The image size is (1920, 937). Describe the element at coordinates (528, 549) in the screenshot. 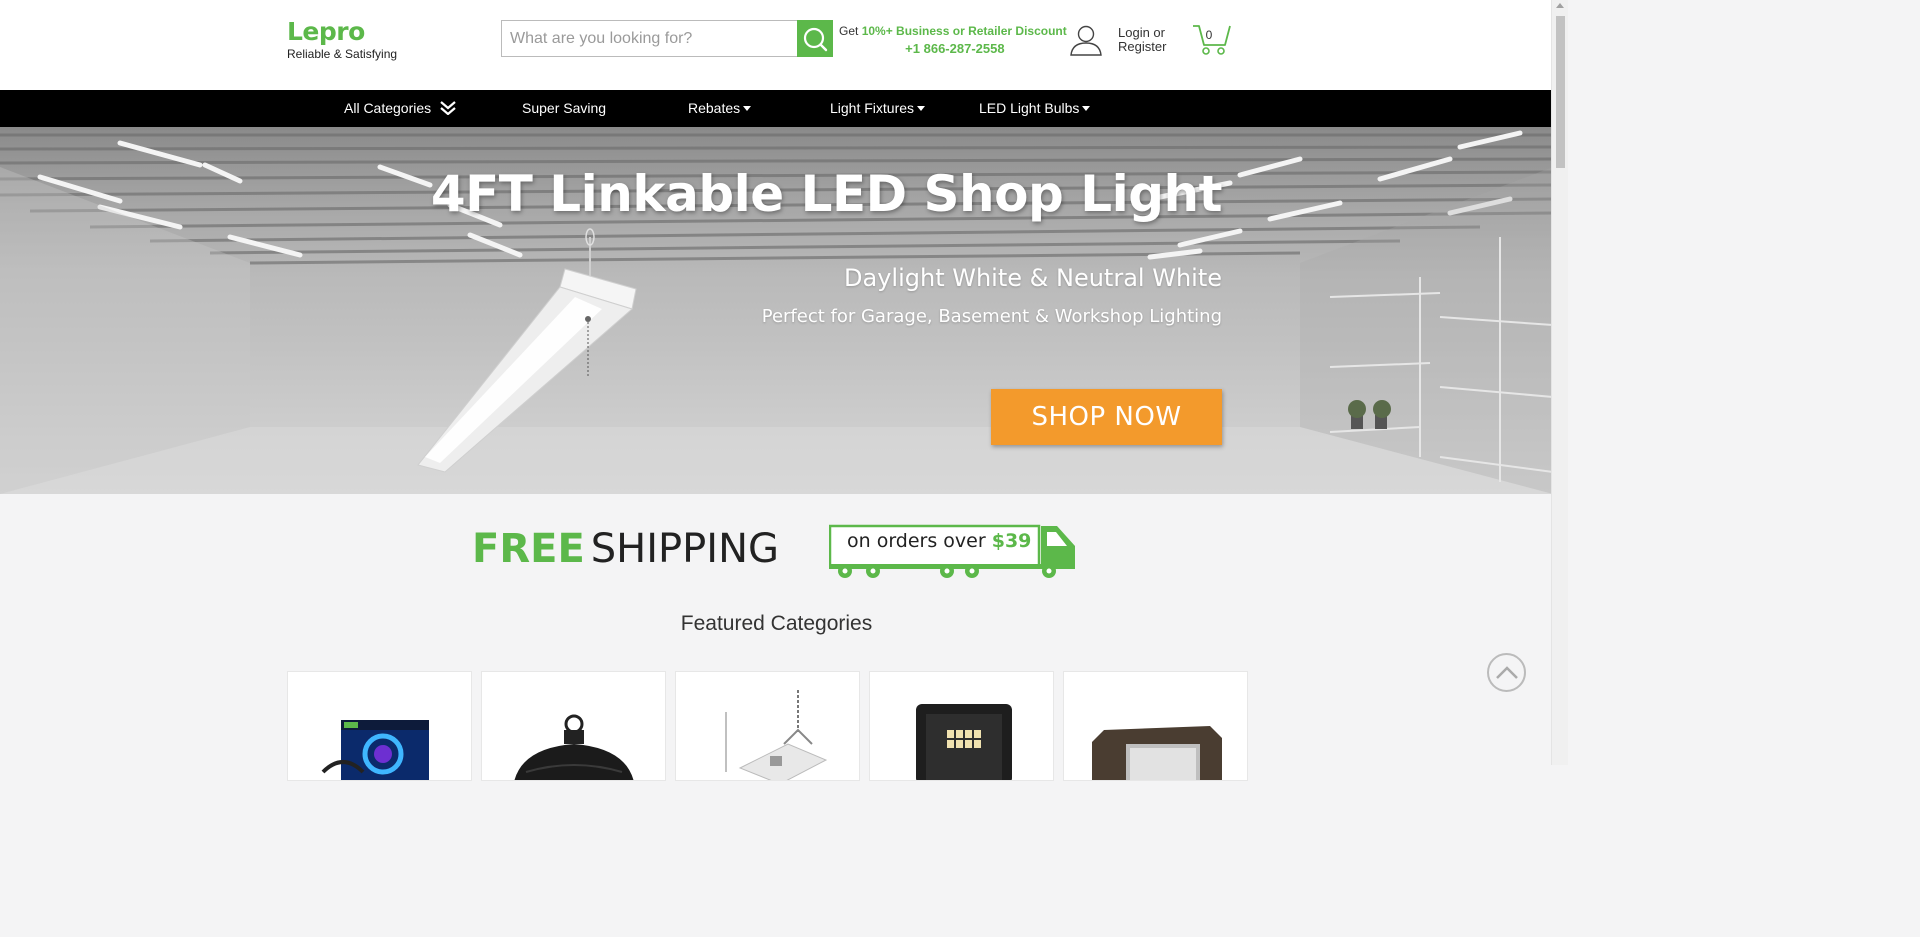

I see `free-text: FREE` at that location.